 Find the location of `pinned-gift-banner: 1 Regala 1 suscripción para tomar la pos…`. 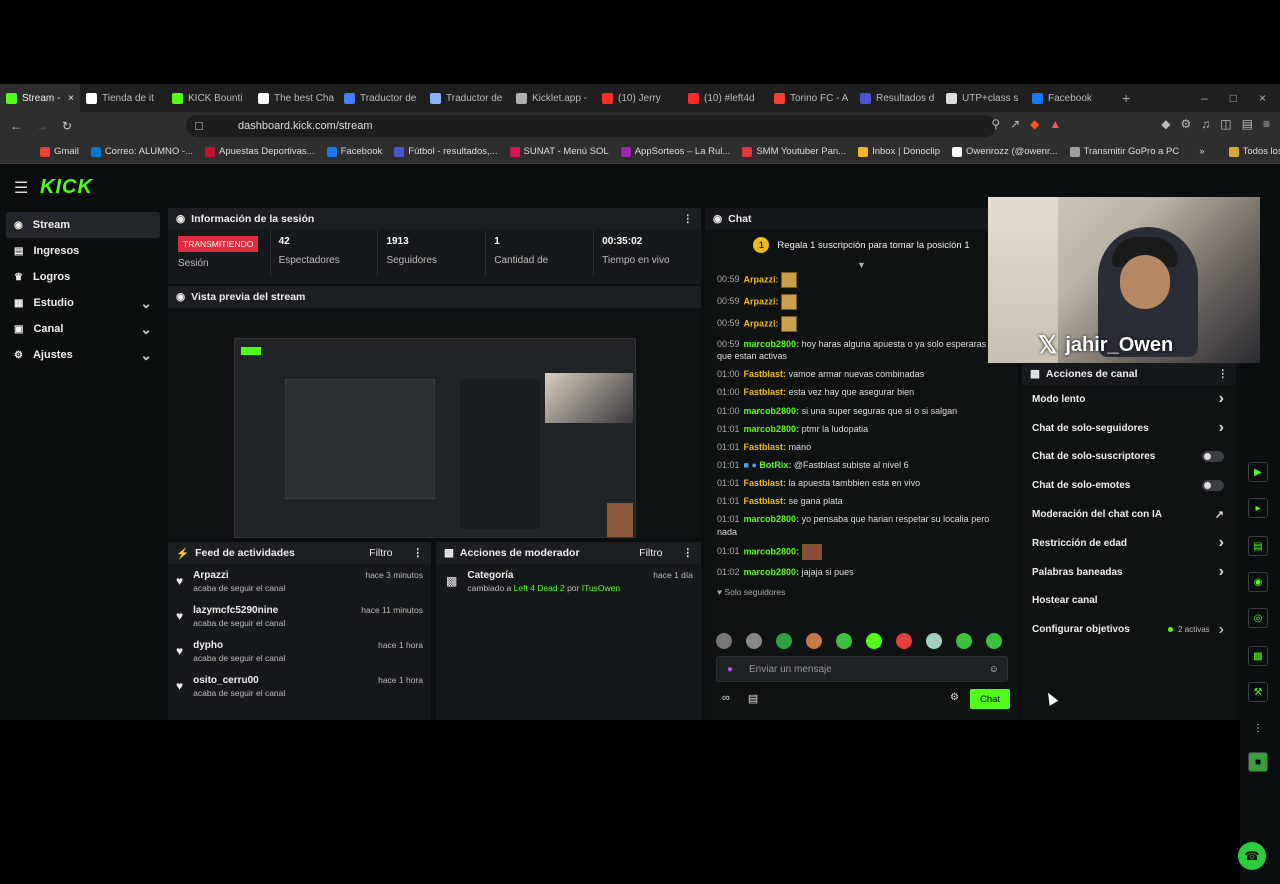

pinned-gift-banner: 1 Regala 1 suscripción para tomar la pos… is located at coordinates (861, 245).